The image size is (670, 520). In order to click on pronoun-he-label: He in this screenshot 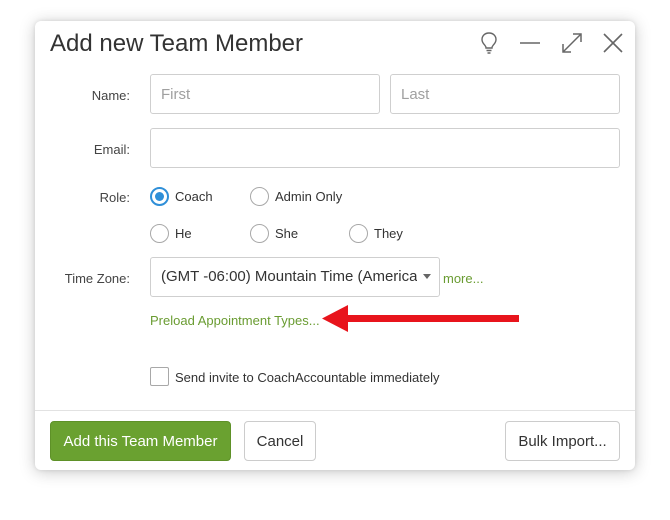, I will do `click(183, 233)`.